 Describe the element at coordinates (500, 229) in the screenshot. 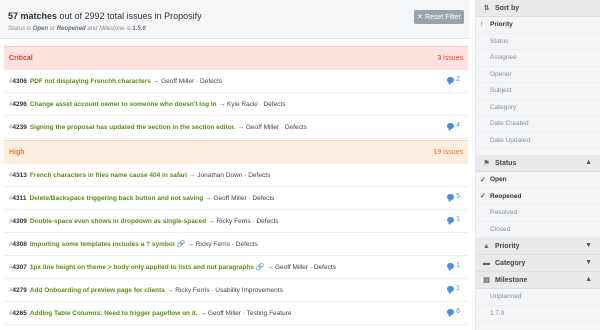

I see `status-option-label: Closed` at that location.